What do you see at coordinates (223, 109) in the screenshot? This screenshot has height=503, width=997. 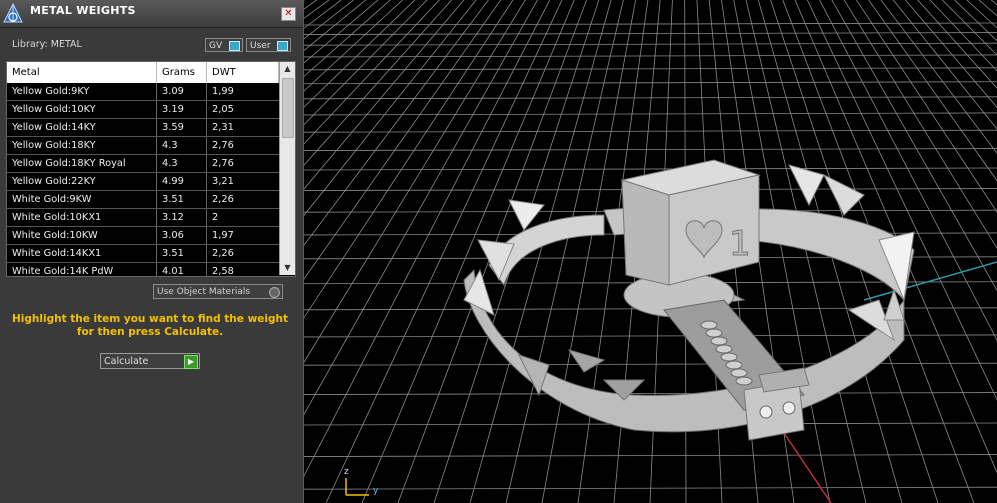 I see `cell-dwt: 2,05` at bounding box center [223, 109].